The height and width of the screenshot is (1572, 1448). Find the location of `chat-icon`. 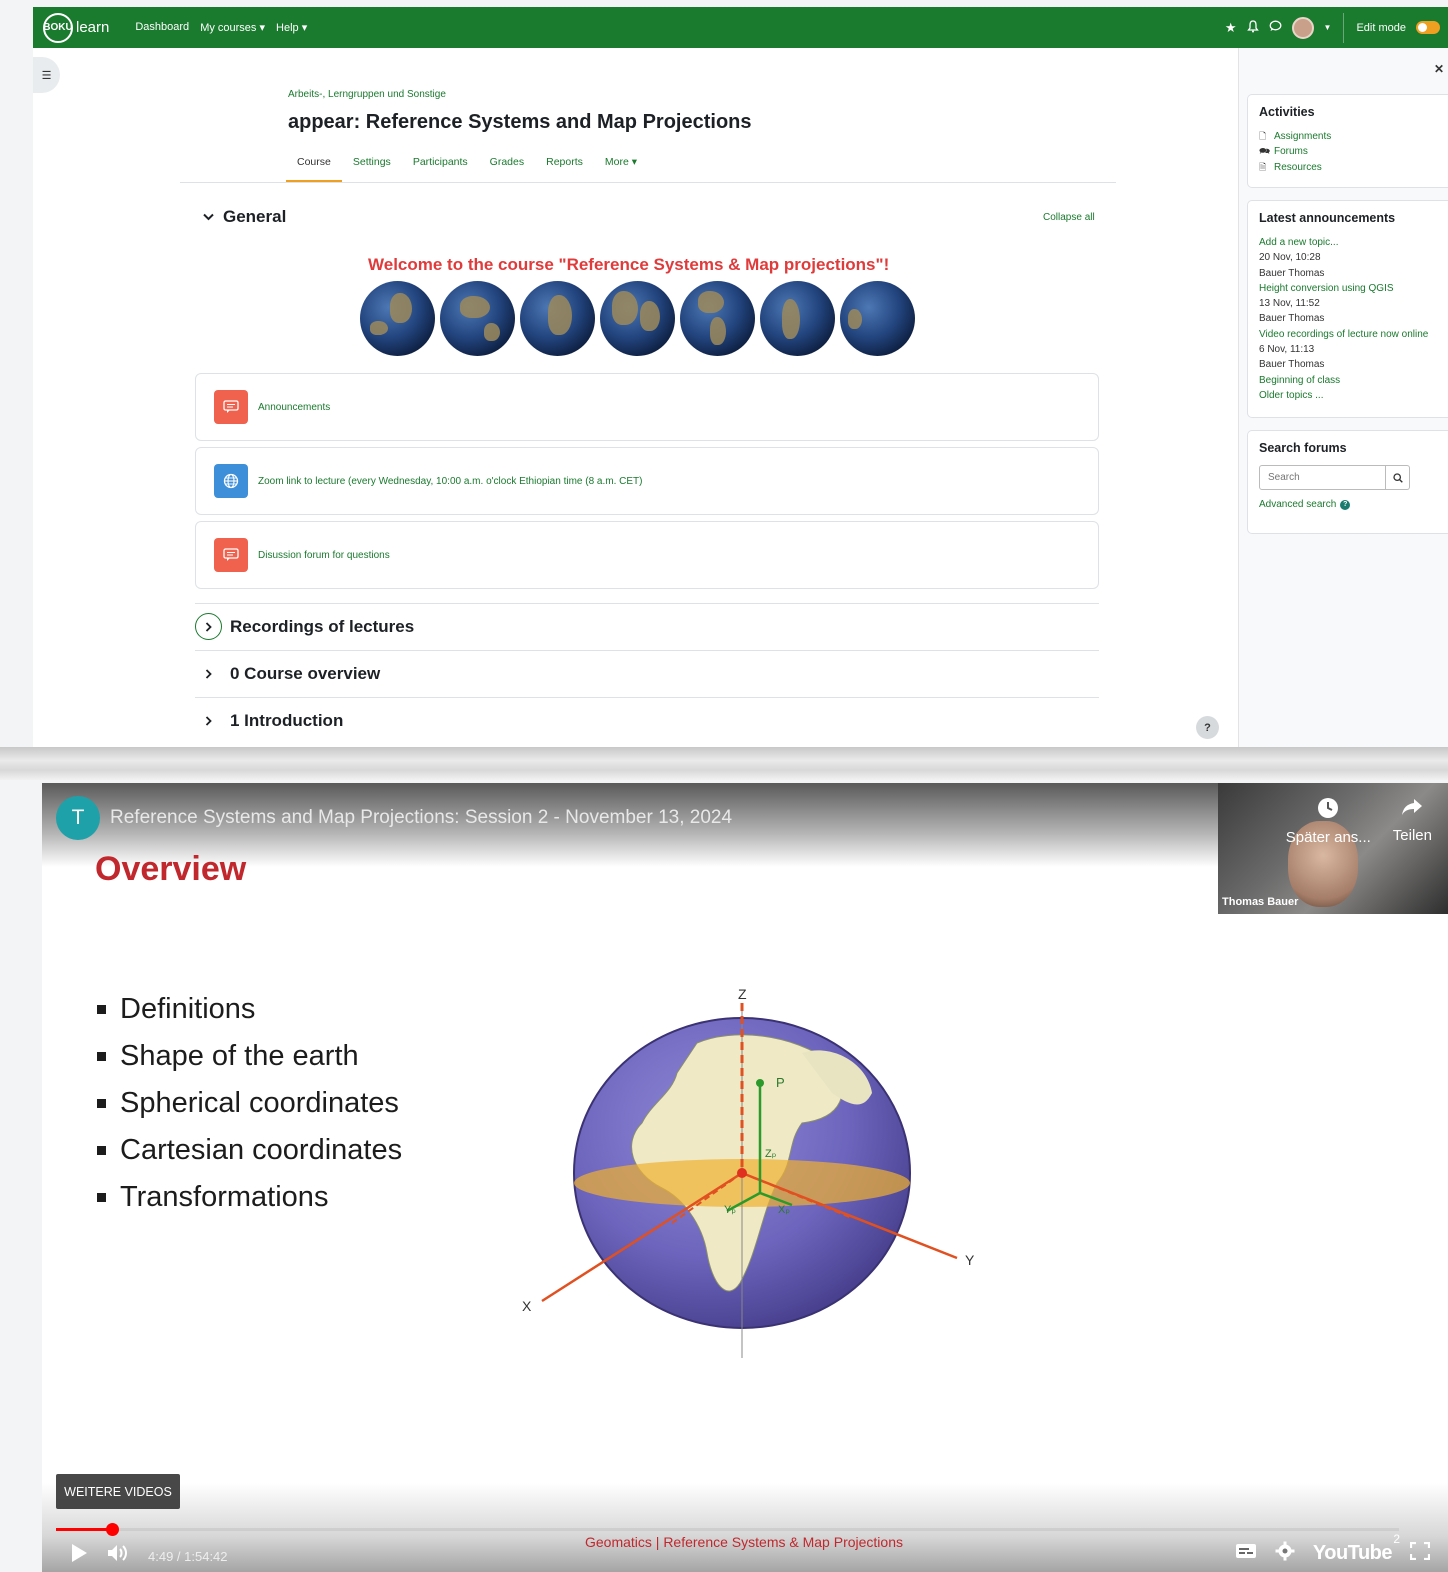

chat-icon is located at coordinates (1275, 27).